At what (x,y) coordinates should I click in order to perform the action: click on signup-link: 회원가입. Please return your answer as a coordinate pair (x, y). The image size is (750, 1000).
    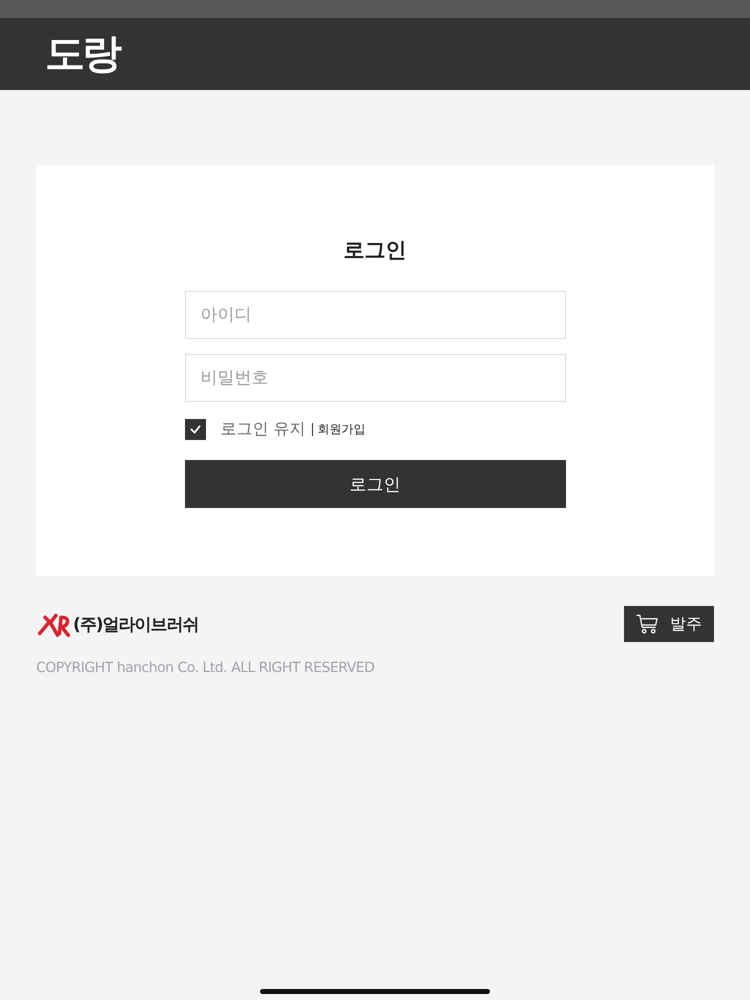
    Looking at the image, I should click on (342, 429).